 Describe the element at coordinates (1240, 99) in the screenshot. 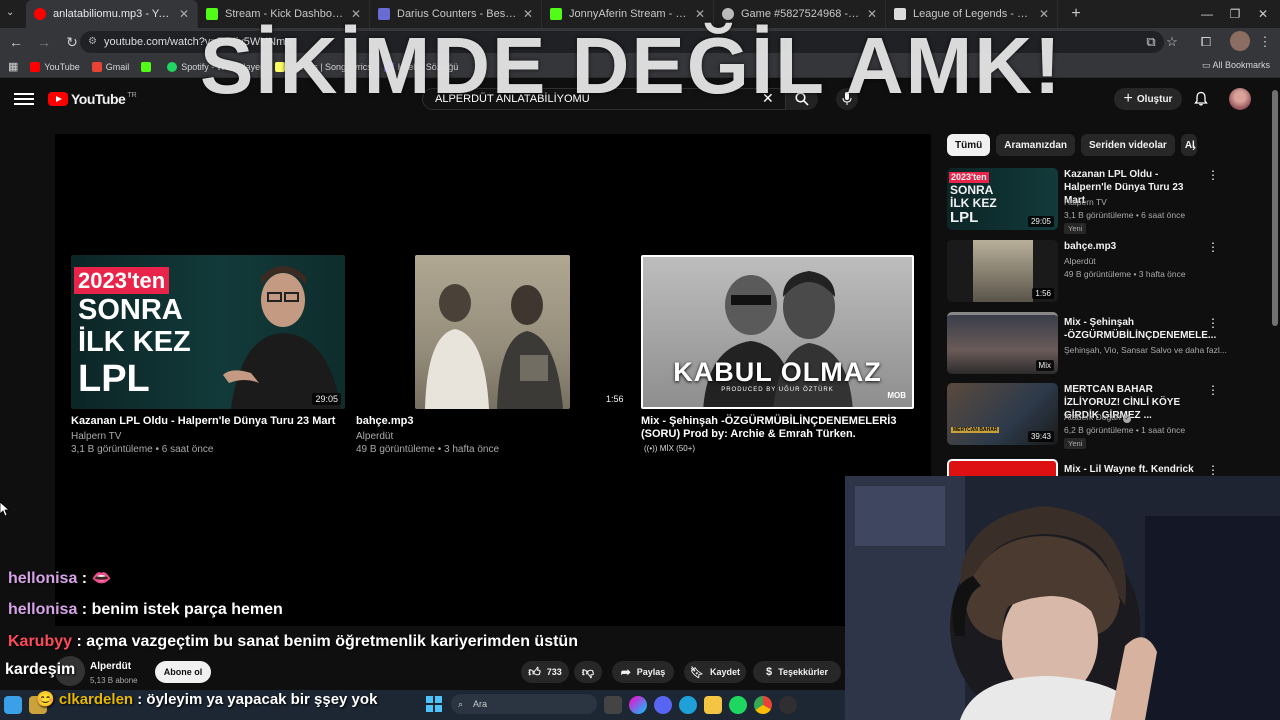

I see `account-avatar` at that location.